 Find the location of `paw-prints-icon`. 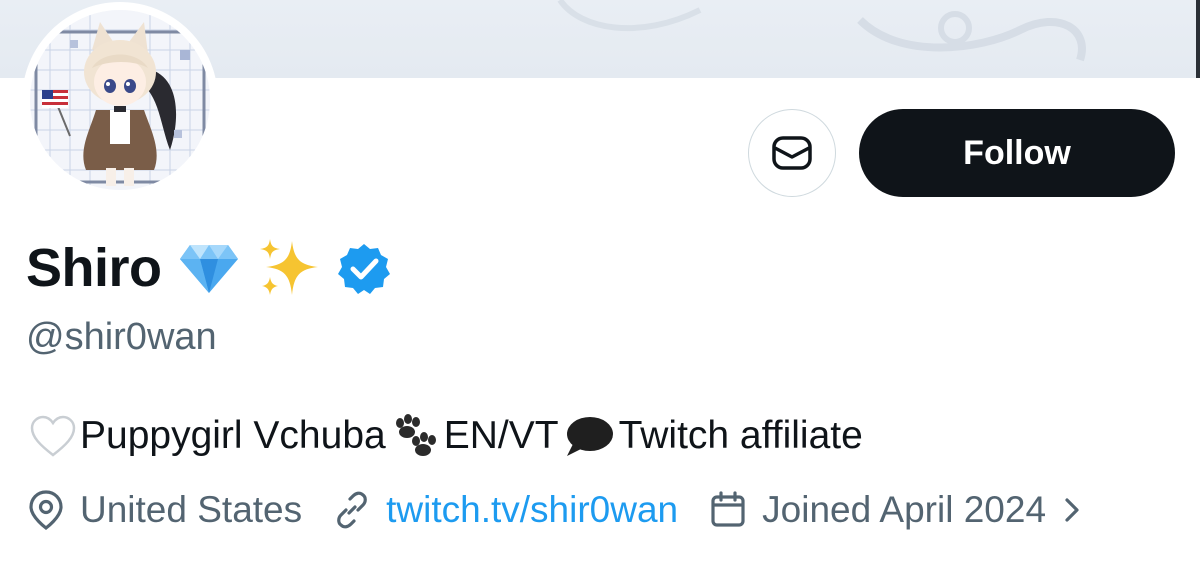

paw-prints-icon is located at coordinates (415, 436).